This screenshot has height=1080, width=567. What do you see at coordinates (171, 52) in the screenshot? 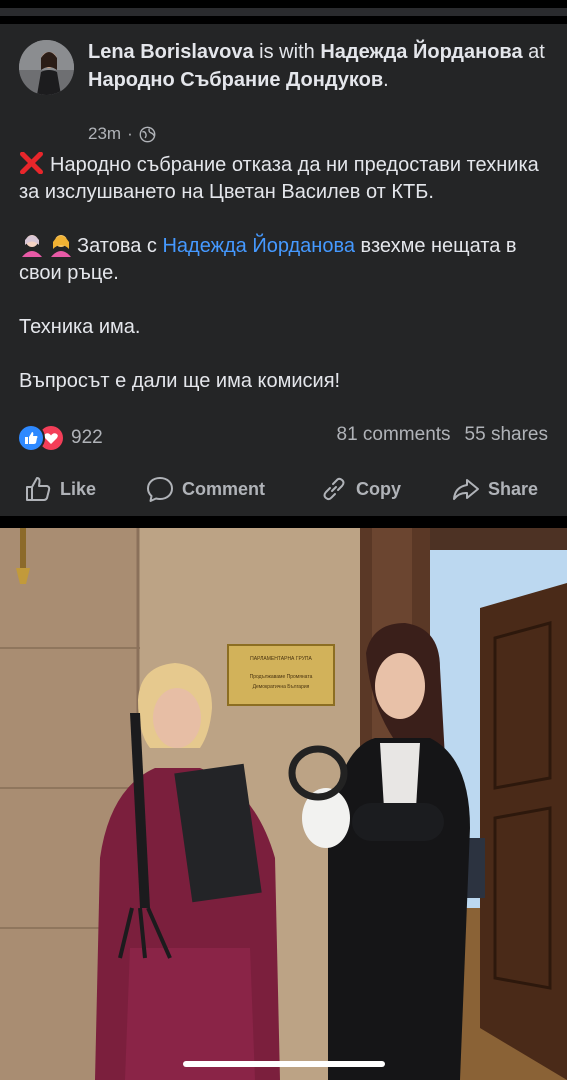
I see `author-name: Lena Borislavova` at bounding box center [171, 52].